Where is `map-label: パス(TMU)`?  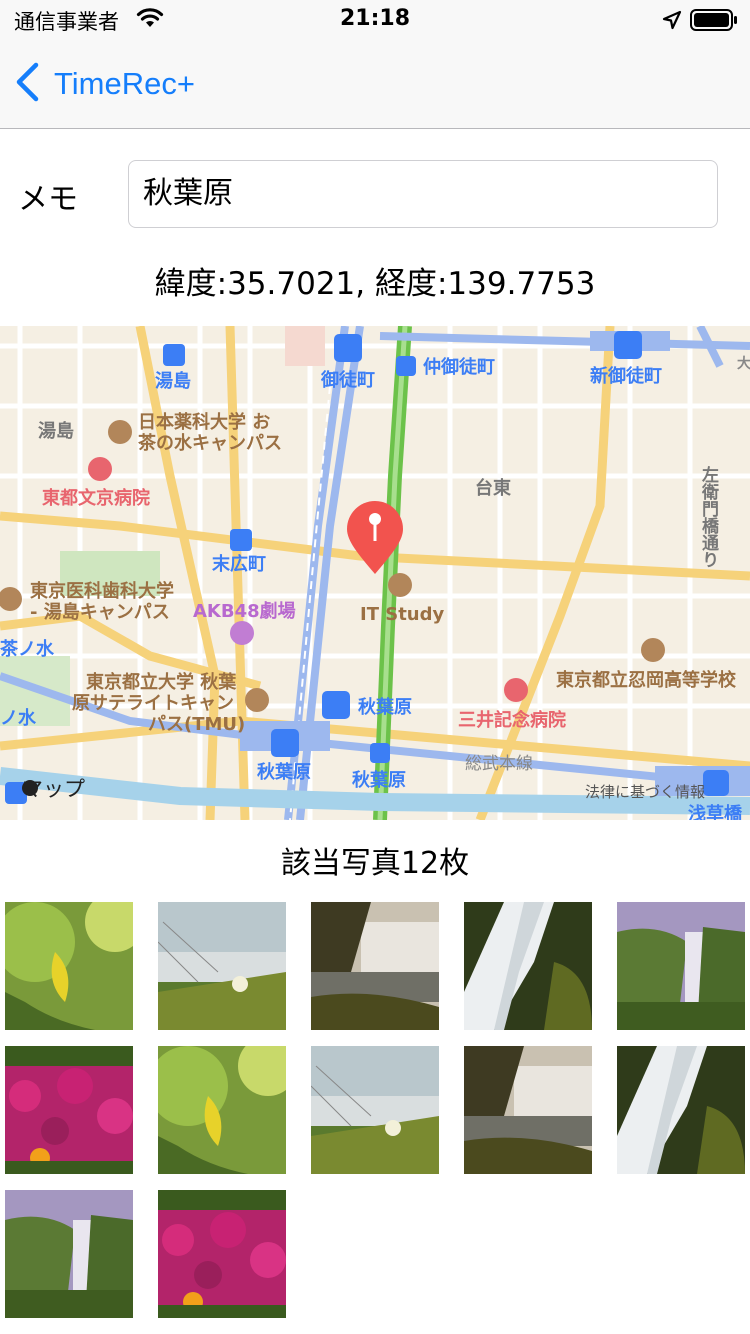 map-label: パス(TMU) is located at coordinates (196, 724).